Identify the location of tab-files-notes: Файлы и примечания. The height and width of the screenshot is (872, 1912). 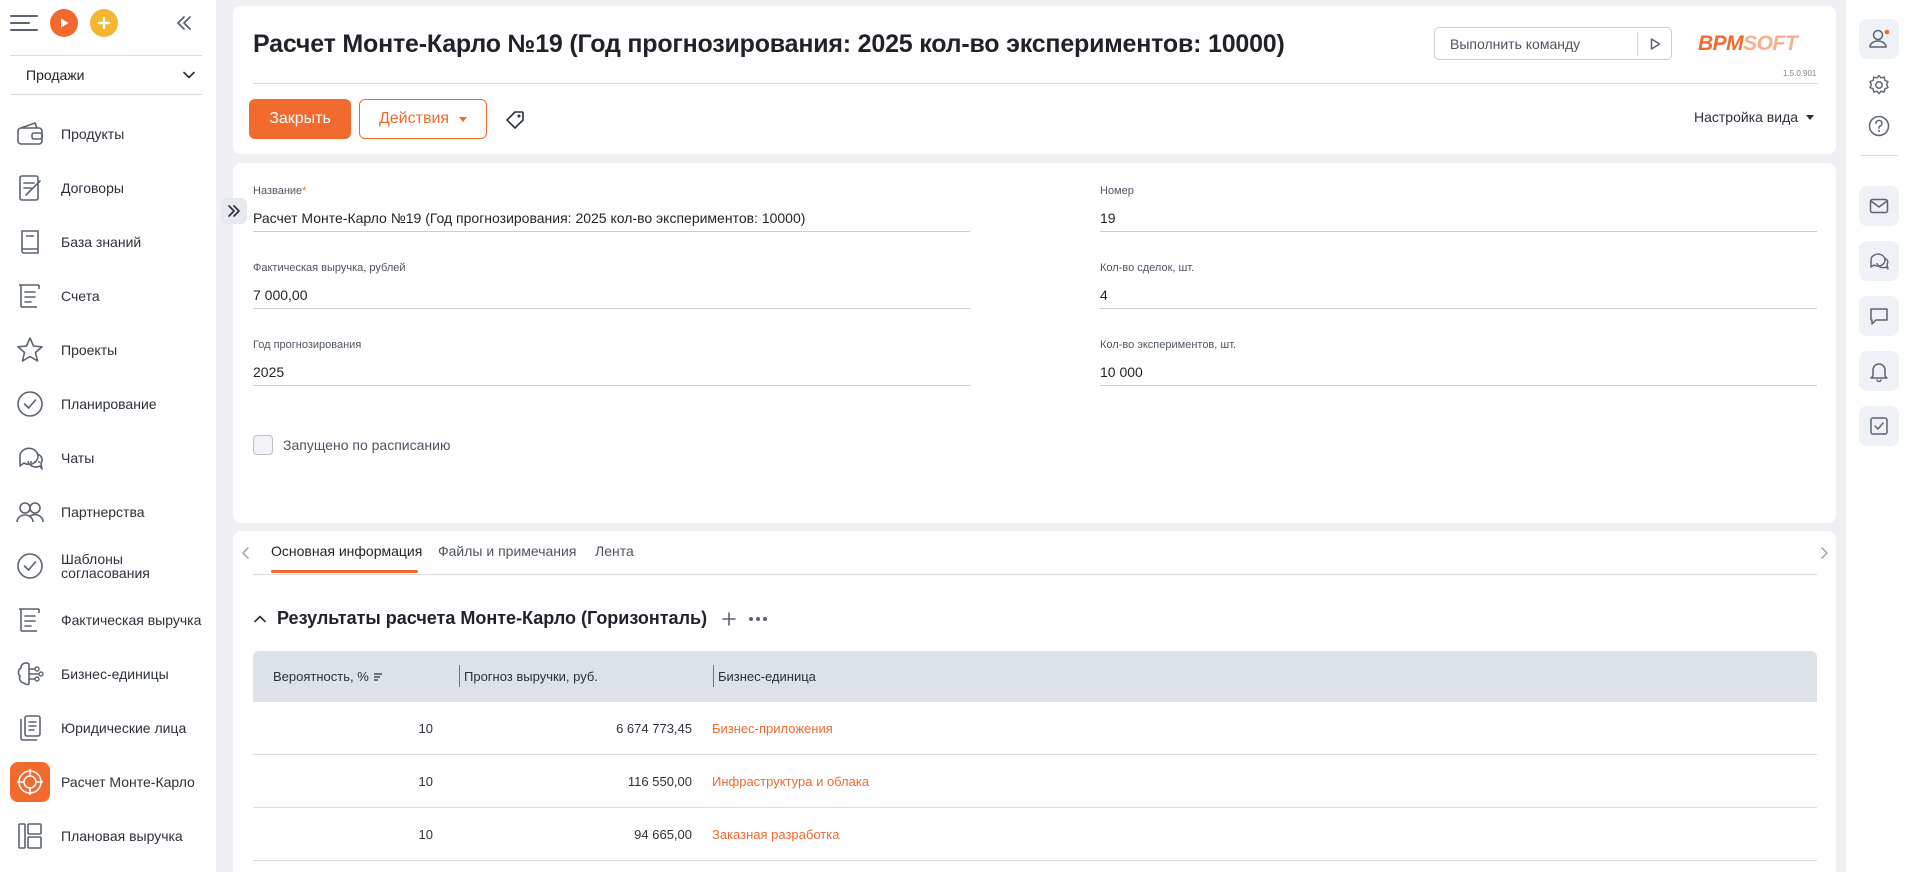
(507, 551).